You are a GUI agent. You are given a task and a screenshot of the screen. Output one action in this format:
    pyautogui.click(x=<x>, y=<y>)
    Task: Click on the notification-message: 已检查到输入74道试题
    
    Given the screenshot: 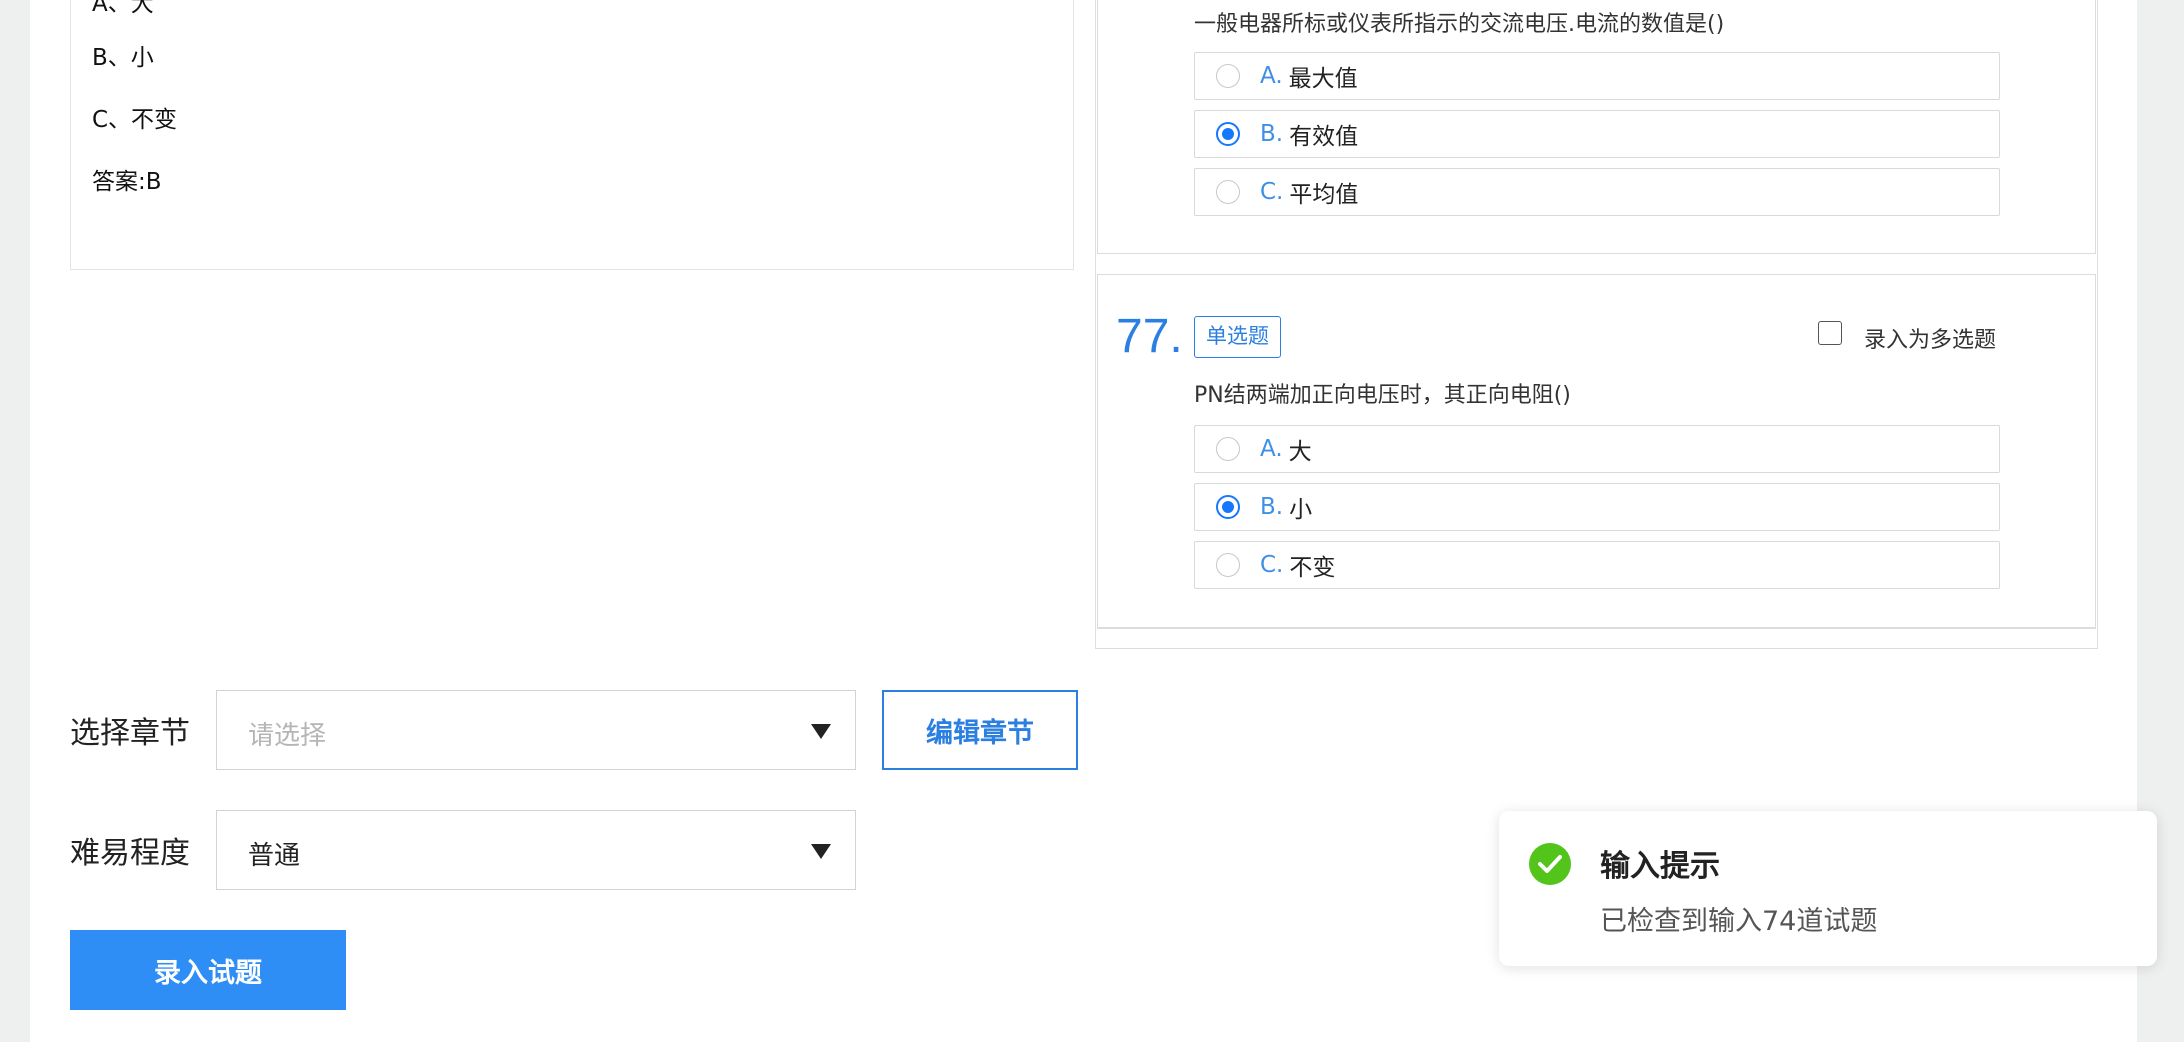 What is the action you would take?
    pyautogui.click(x=1739, y=921)
    